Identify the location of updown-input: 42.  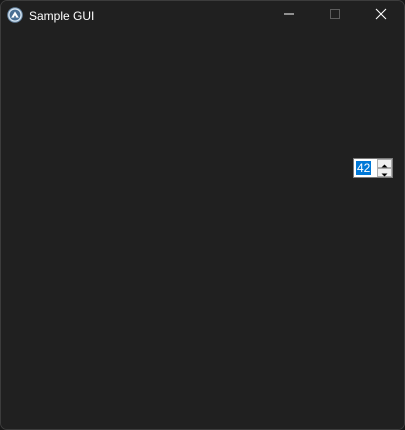
(366, 168).